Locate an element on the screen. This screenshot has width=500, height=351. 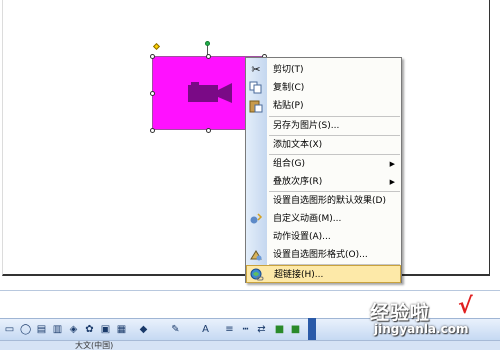
dash-style-icon: ┅ is located at coordinates (245, 329).